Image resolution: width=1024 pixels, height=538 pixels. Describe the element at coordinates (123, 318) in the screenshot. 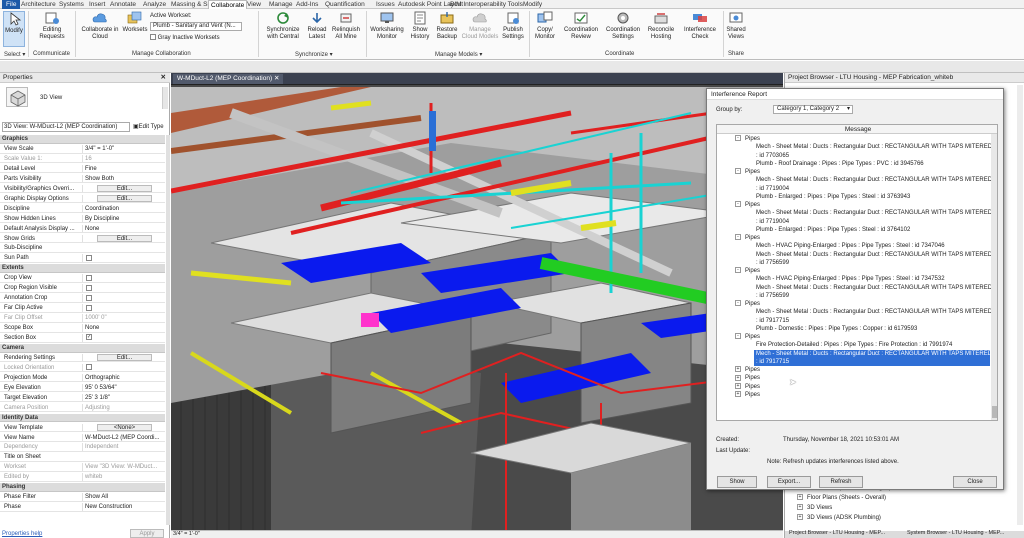

I see `prop-value: 1000' 0"` at that location.